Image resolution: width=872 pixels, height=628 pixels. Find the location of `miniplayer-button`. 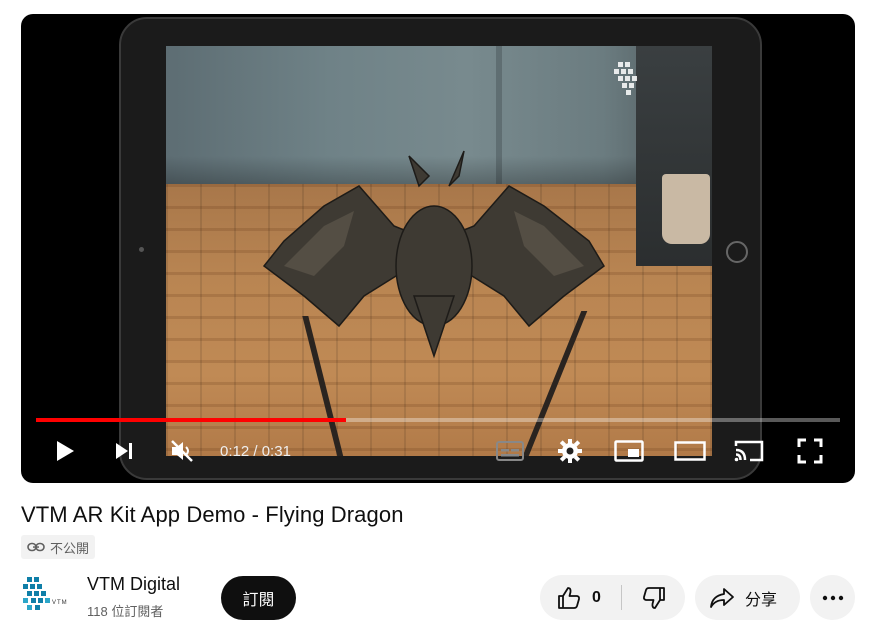

miniplayer-button is located at coordinates (629, 451).